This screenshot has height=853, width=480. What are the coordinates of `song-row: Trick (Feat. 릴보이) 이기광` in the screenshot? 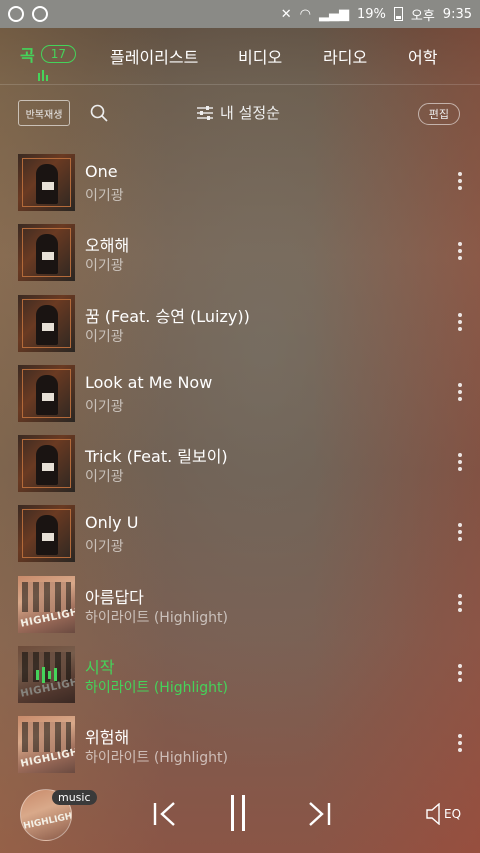 It's located at (240, 464).